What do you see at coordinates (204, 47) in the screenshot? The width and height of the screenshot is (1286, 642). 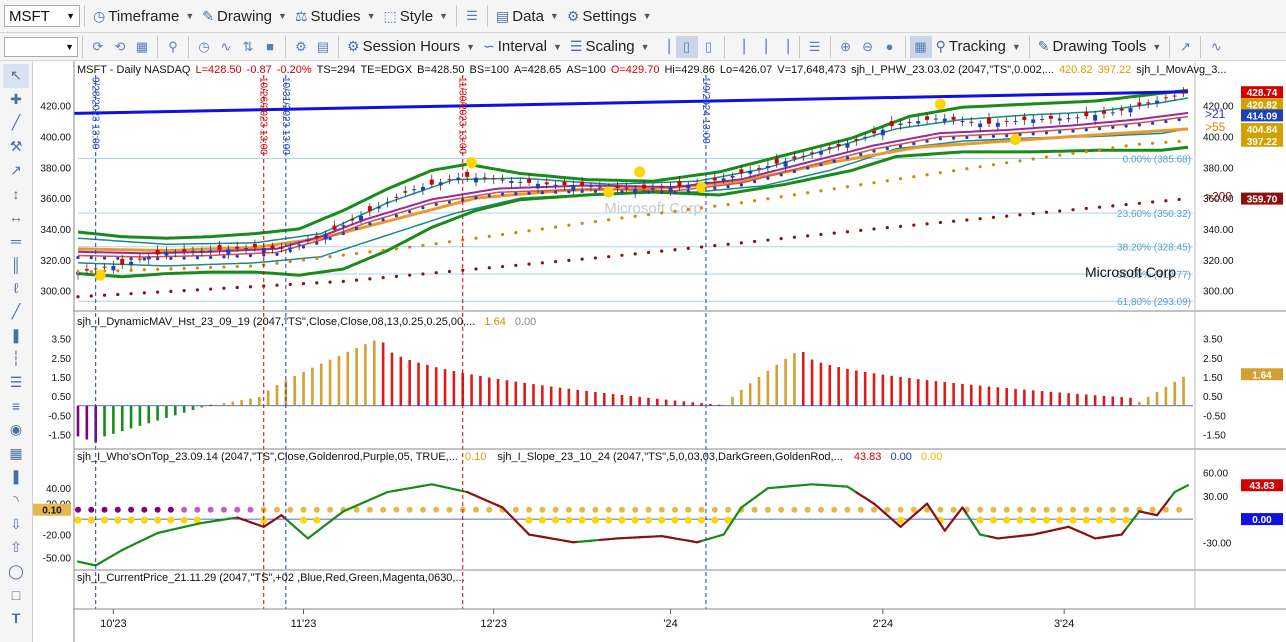 I see `alert-icon: ◷` at bounding box center [204, 47].